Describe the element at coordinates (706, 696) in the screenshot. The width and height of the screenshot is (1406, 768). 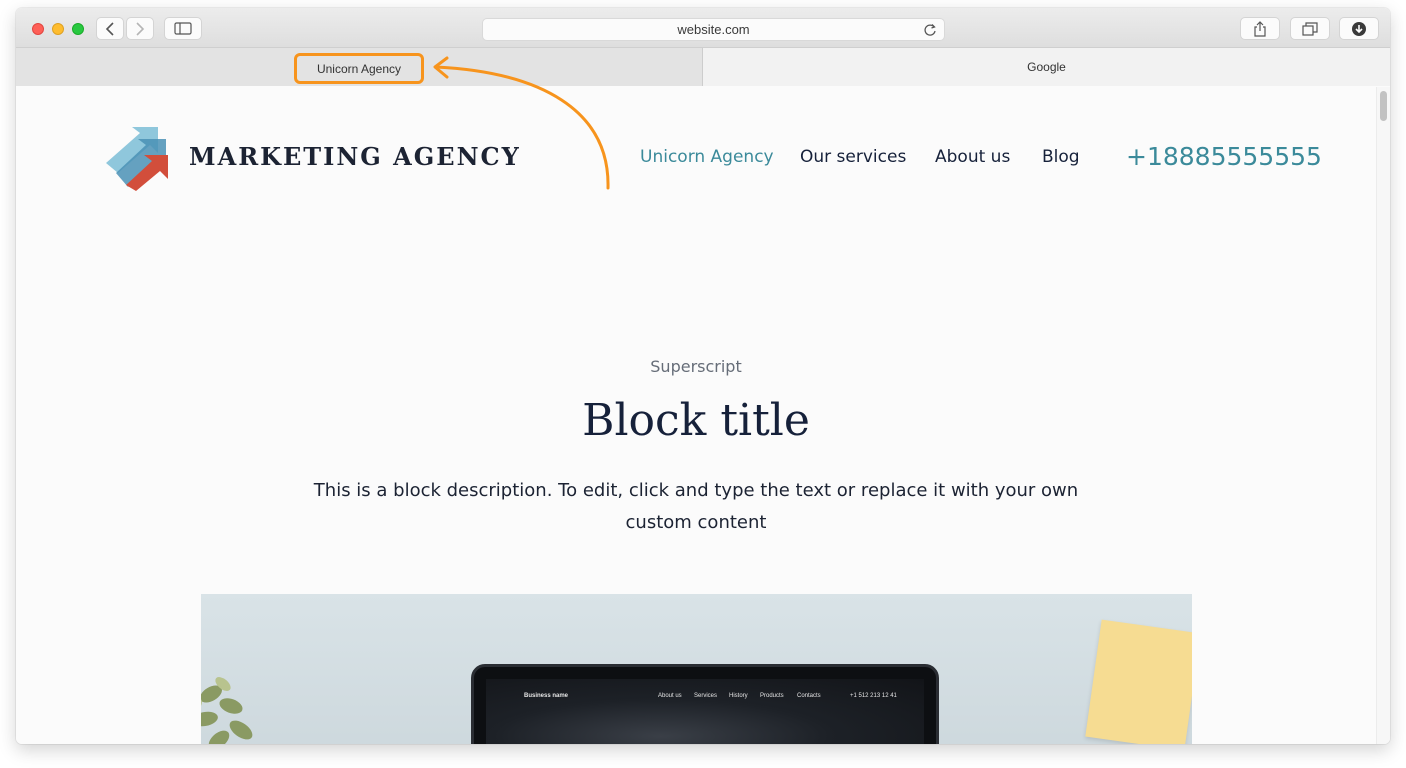
I see `laptop-screen-nav-item: Services` at that location.